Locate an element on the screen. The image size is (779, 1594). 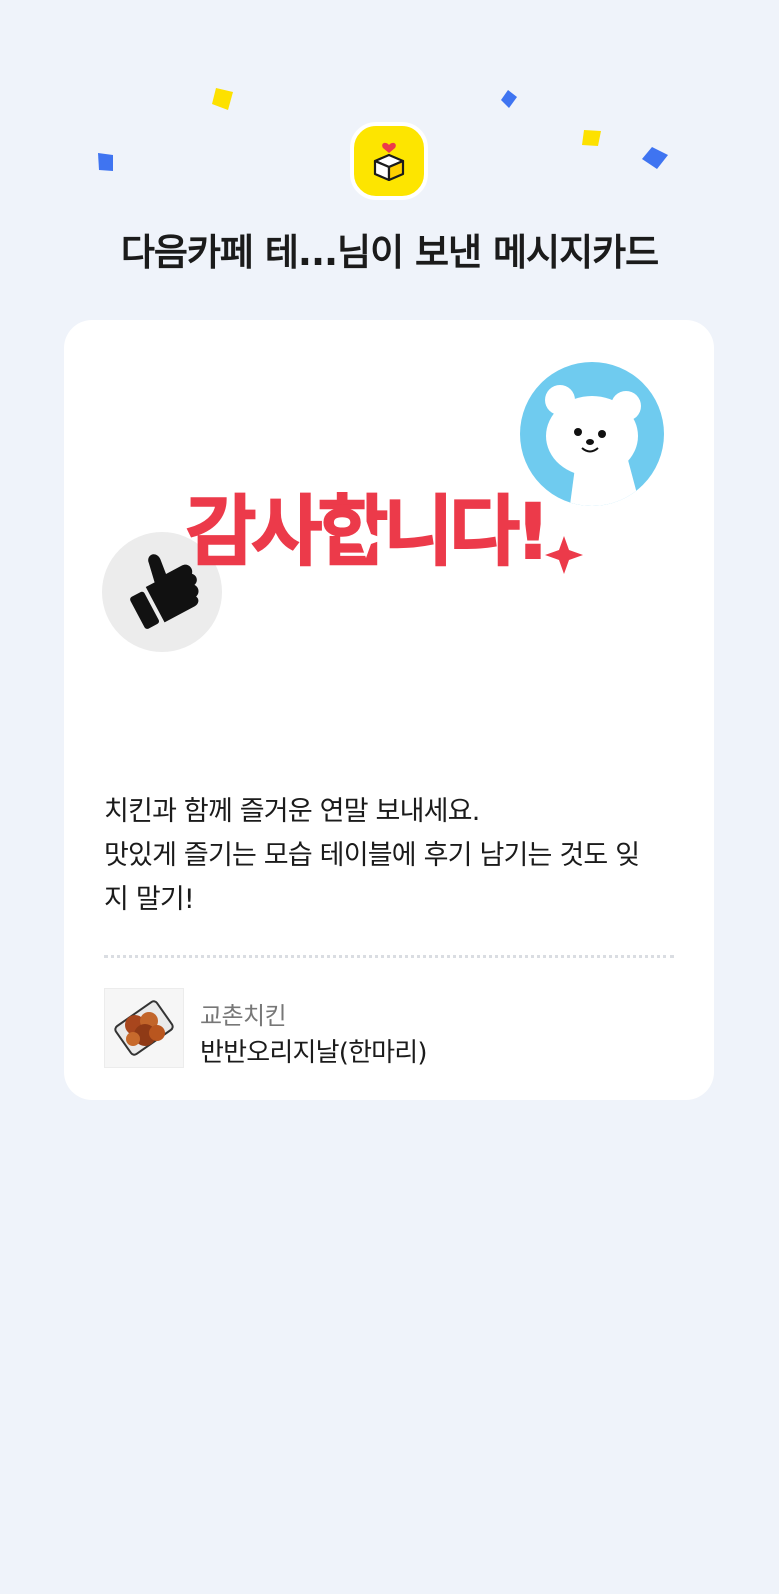
gift-box-heart-icon is located at coordinates (389, 161).